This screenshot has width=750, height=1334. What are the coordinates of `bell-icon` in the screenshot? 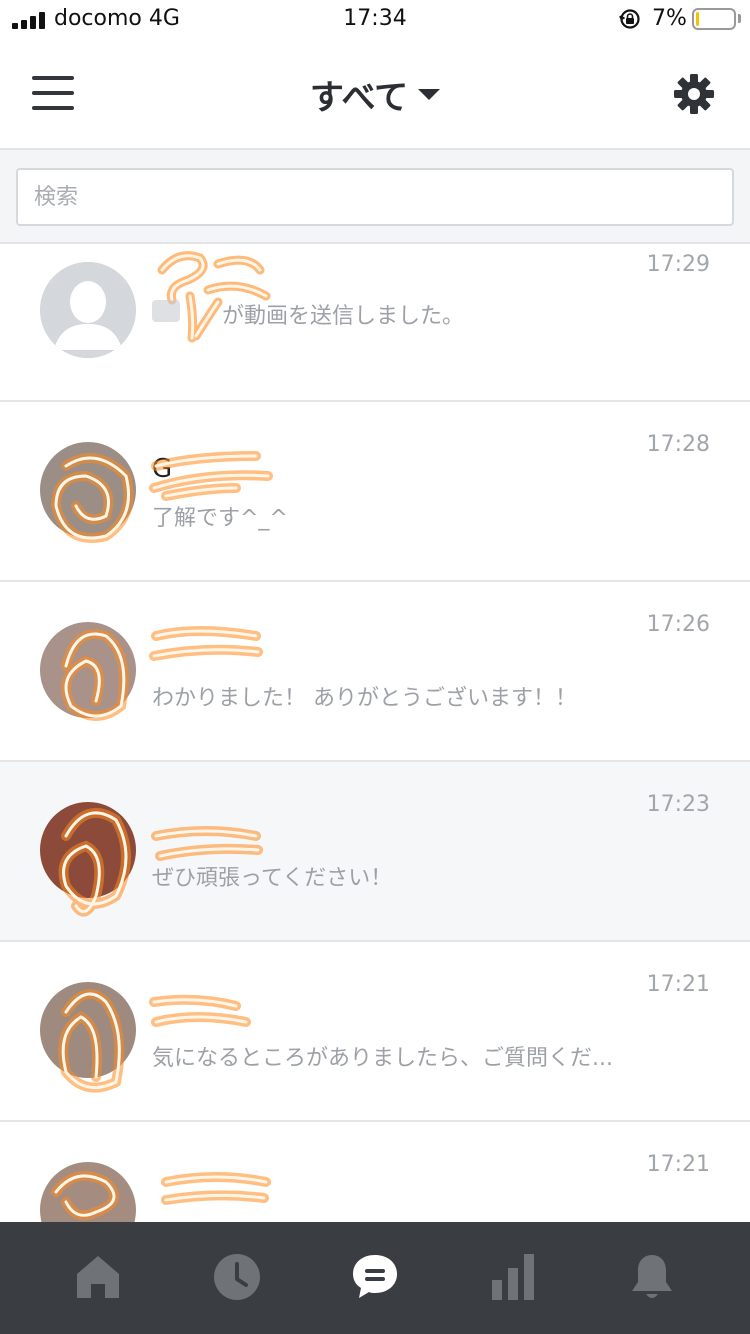 It's located at (652, 1276).